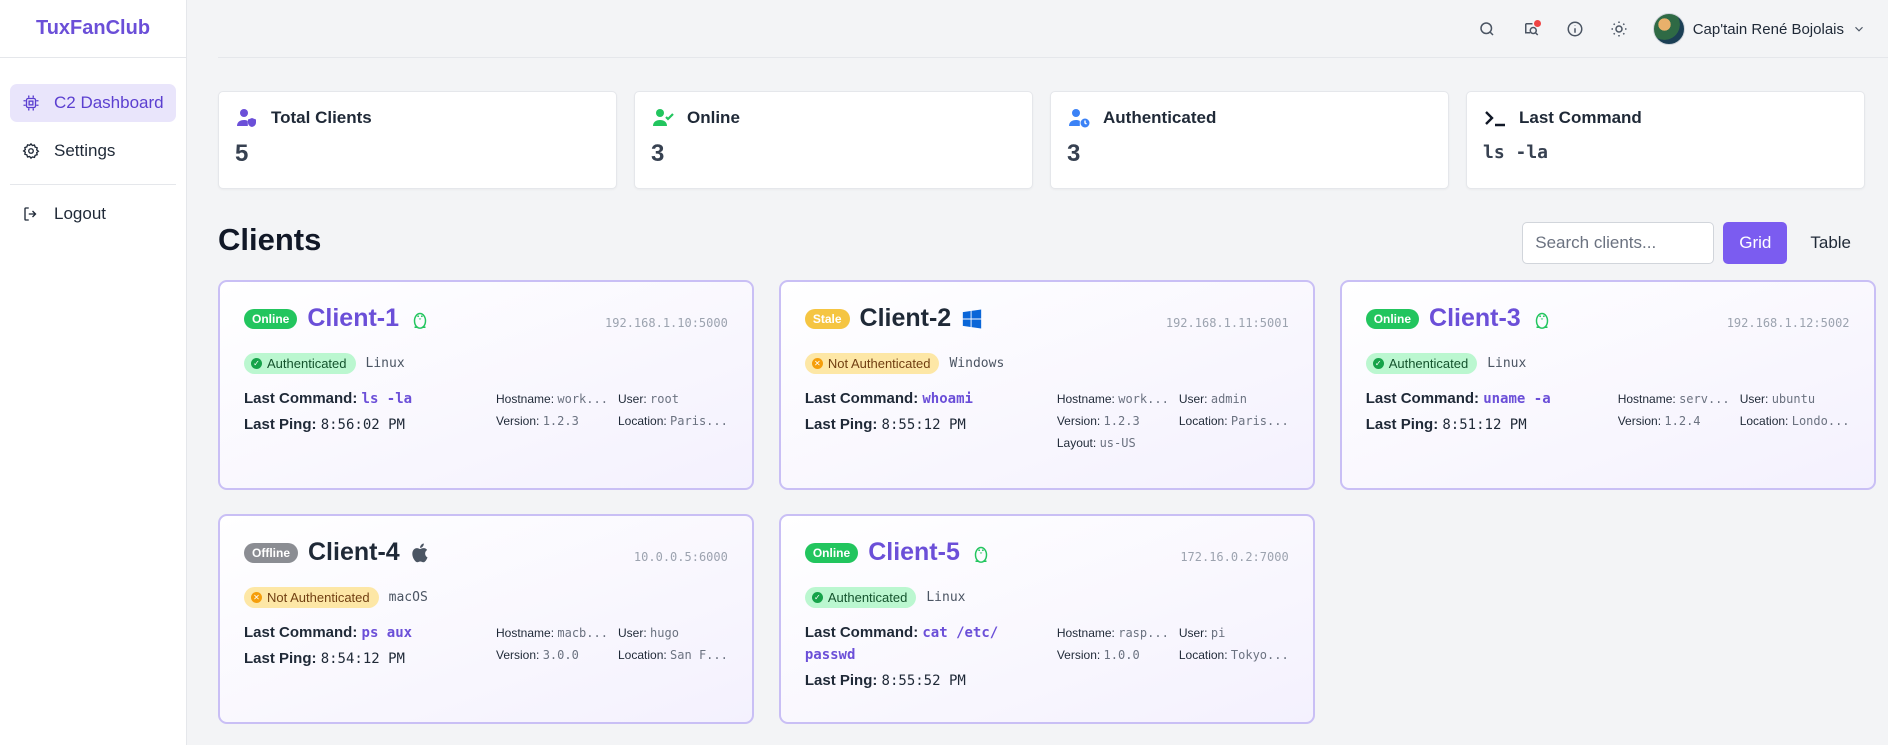 This screenshot has width=1888, height=745. Describe the element at coordinates (1755, 243) in the screenshot. I see `grid-view-button: Grid` at that location.